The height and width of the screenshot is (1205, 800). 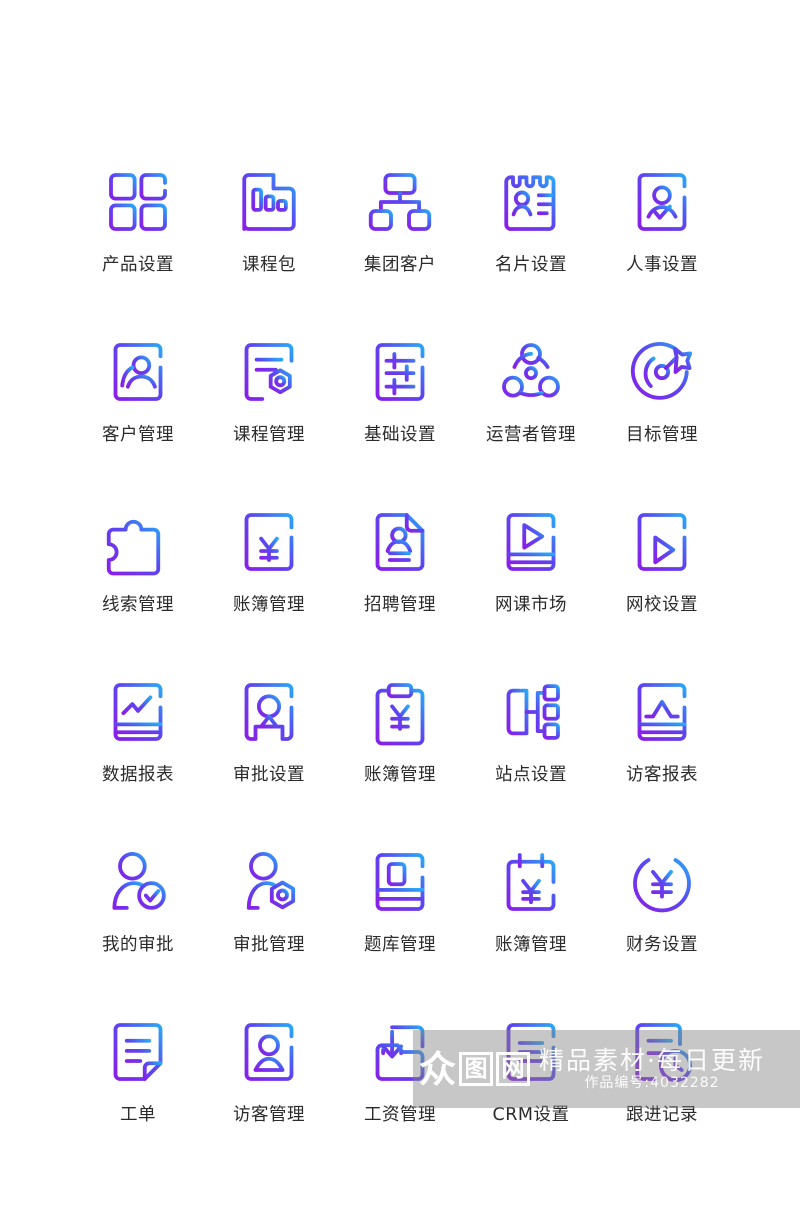 I want to click on work-order-icon, so click(x=138, y=1052).